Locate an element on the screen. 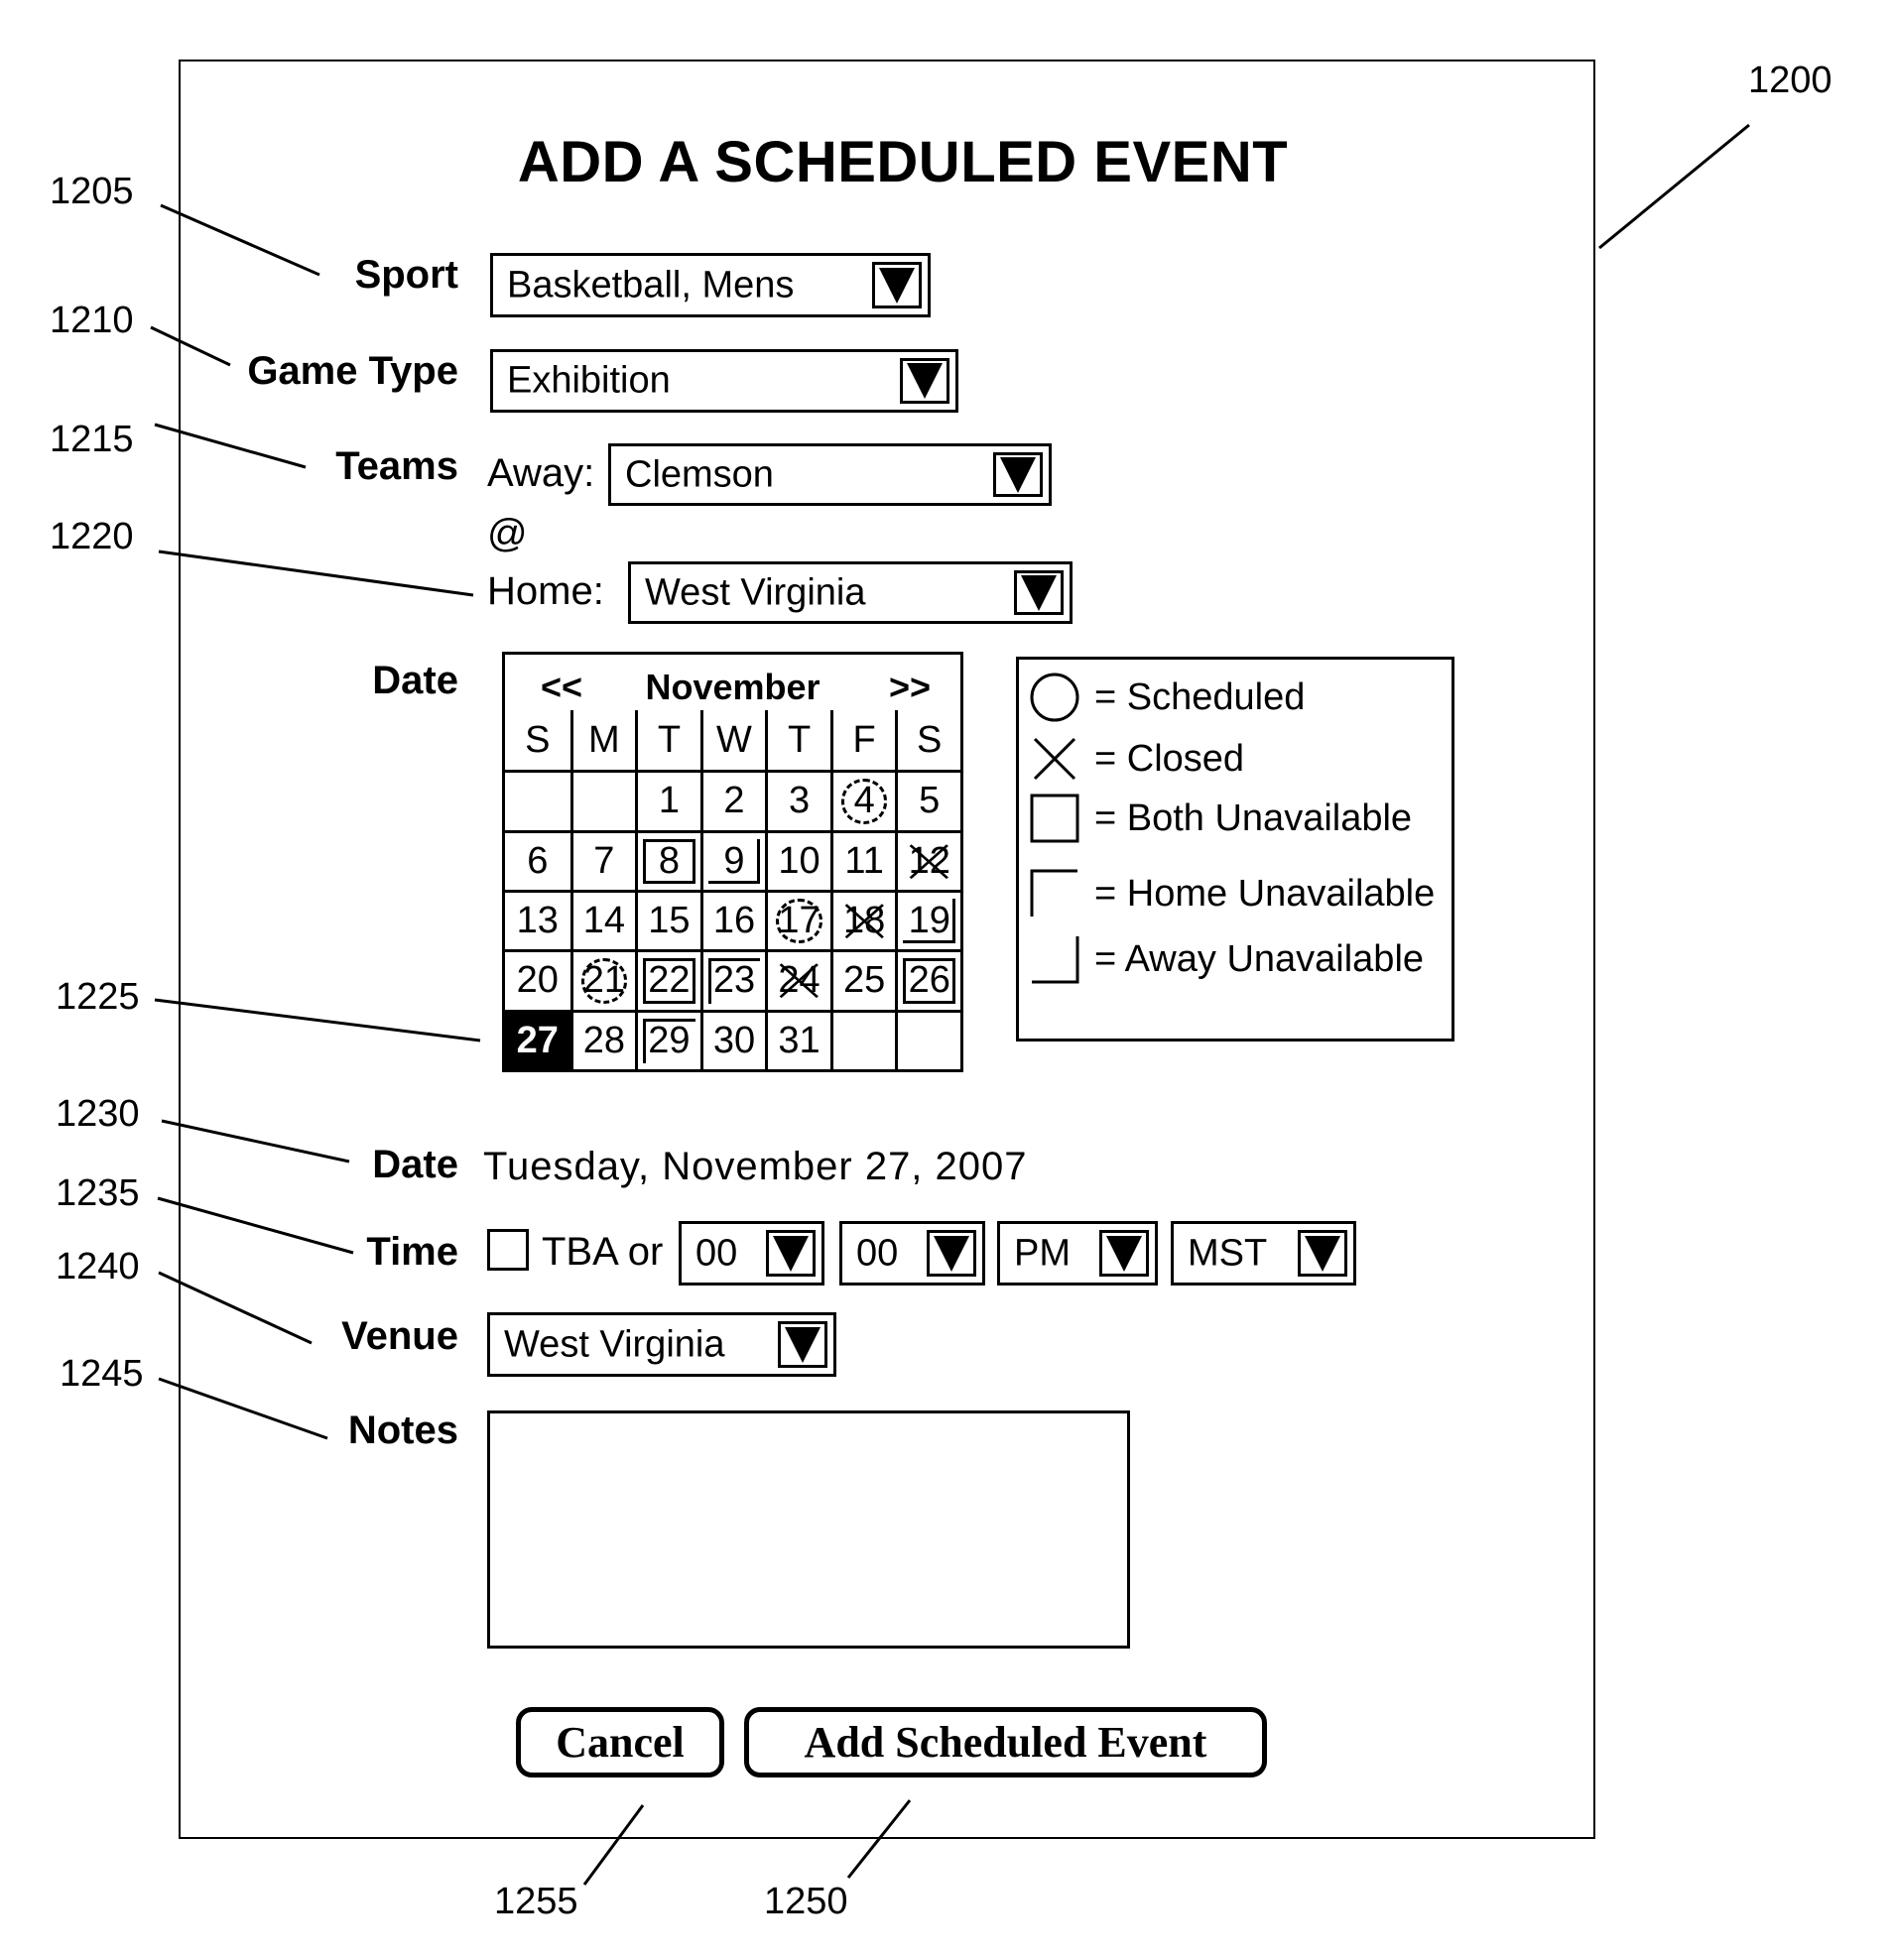 This screenshot has width=1894, height=1960. venue-select: West Virginia is located at coordinates (661, 1345).